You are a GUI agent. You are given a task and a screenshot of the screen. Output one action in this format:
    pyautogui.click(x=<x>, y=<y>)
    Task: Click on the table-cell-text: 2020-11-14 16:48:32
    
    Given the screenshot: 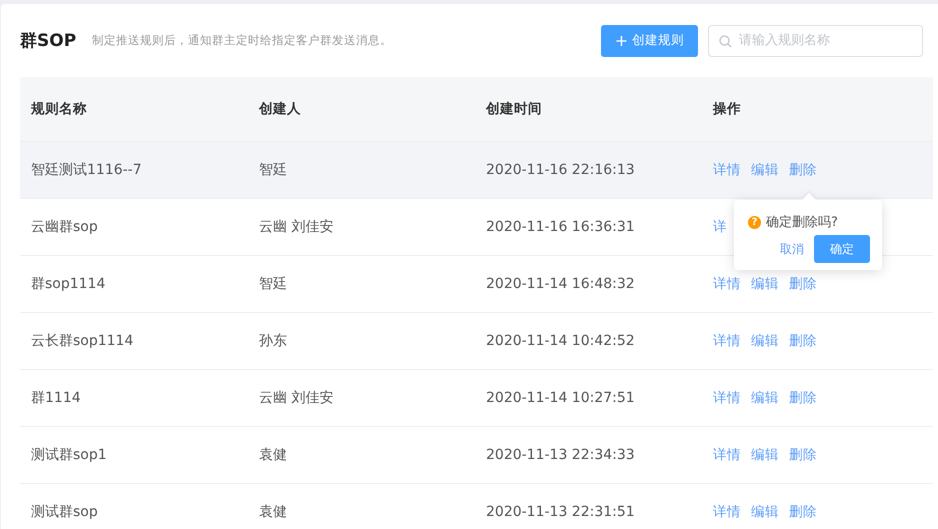 What is the action you would take?
    pyautogui.click(x=560, y=284)
    